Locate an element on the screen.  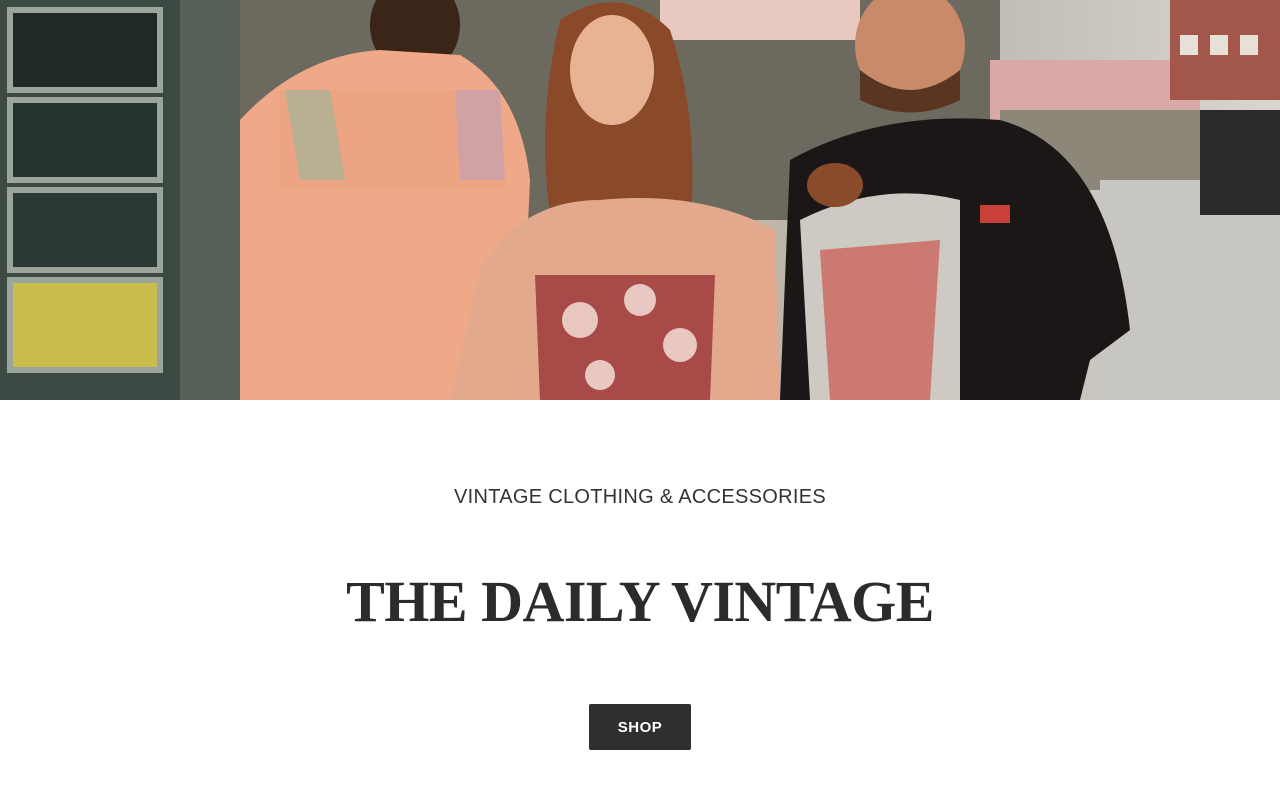
shop-button: SHOP is located at coordinates (640, 727).